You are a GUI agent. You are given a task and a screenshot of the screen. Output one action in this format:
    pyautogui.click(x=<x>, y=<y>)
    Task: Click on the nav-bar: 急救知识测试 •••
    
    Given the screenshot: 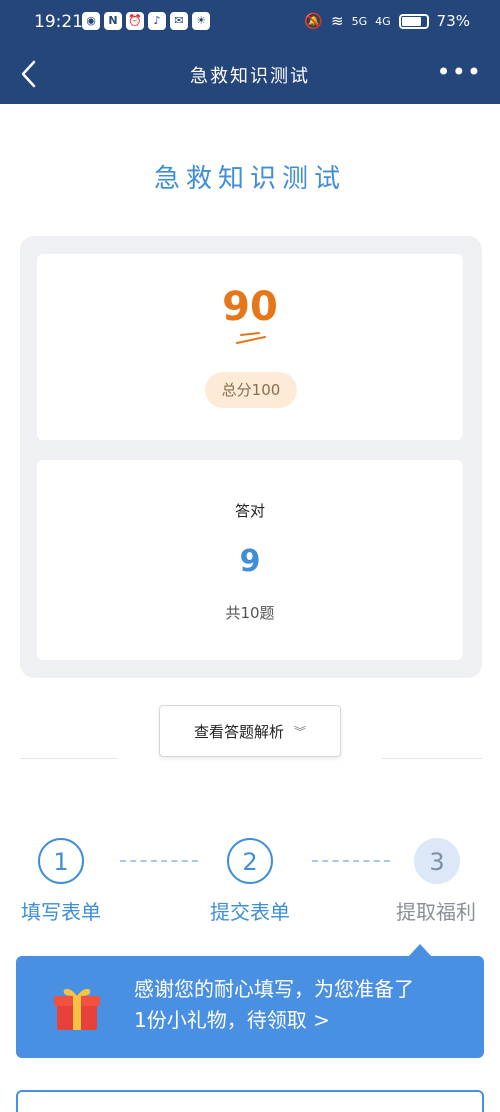 What is the action you would take?
    pyautogui.click(x=250, y=74)
    